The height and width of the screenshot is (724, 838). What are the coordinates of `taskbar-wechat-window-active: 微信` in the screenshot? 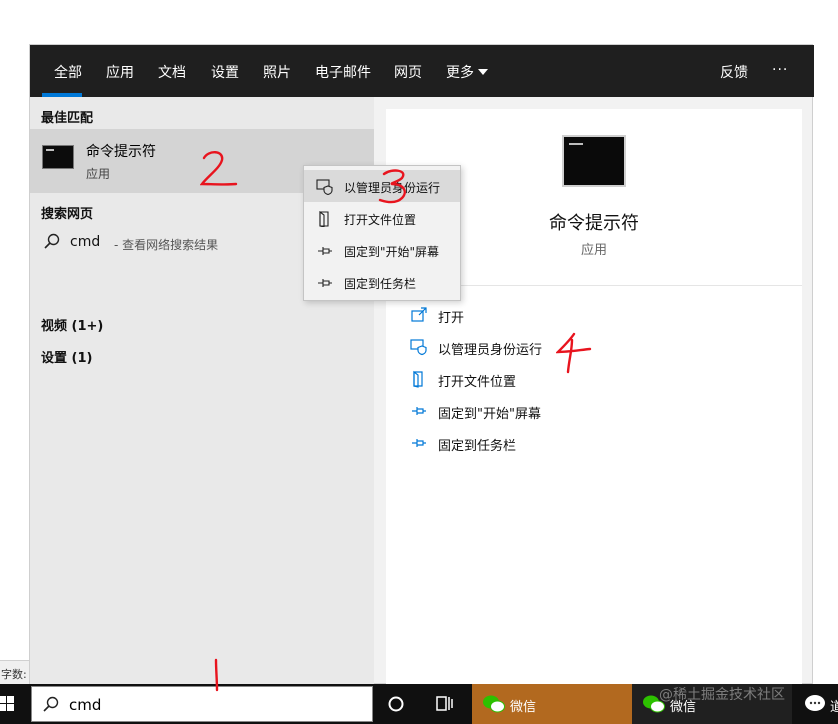 It's located at (552, 704).